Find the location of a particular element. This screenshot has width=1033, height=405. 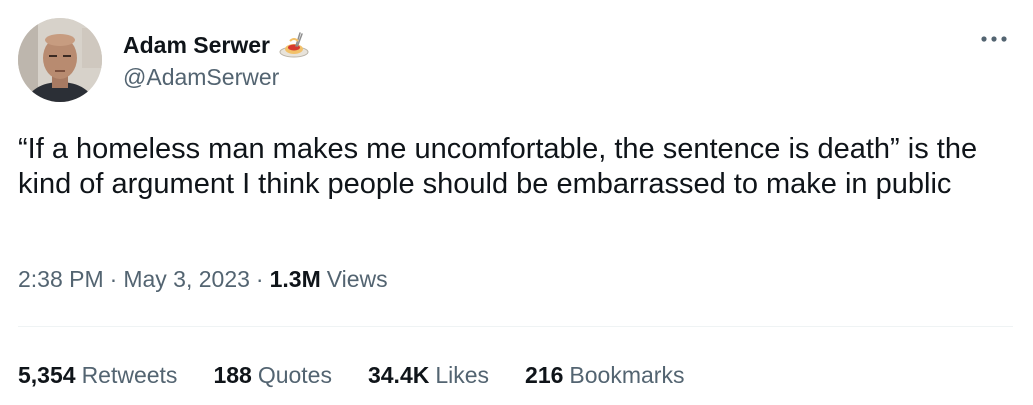

stat-retweets: 5,354 Retweets is located at coordinates (97, 375).